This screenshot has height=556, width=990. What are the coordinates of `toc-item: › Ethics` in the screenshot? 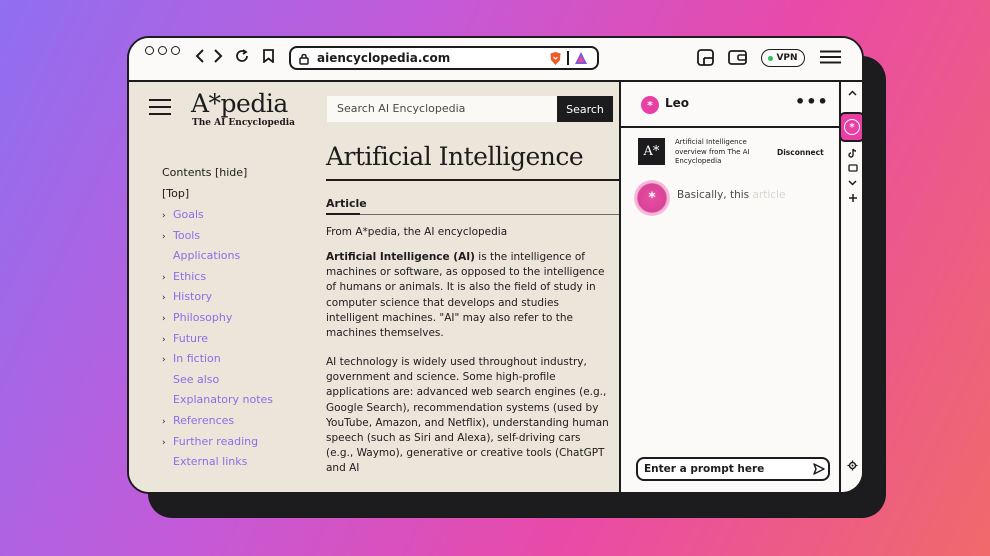 It's located at (184, 276).